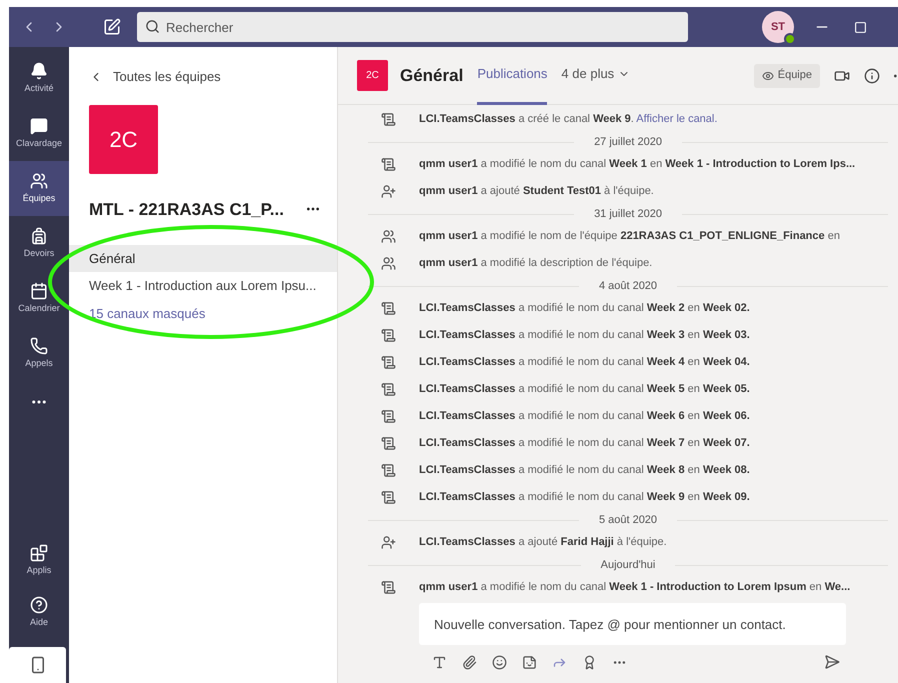  I want to click on bell-icon, so click(39, 71).